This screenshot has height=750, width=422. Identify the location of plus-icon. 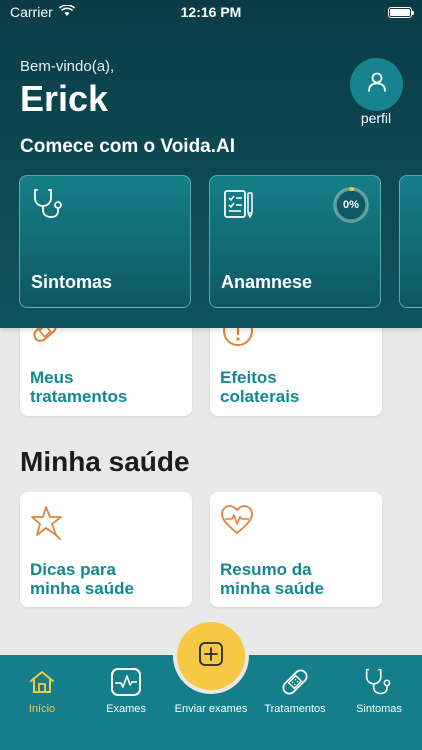
(211, 656).